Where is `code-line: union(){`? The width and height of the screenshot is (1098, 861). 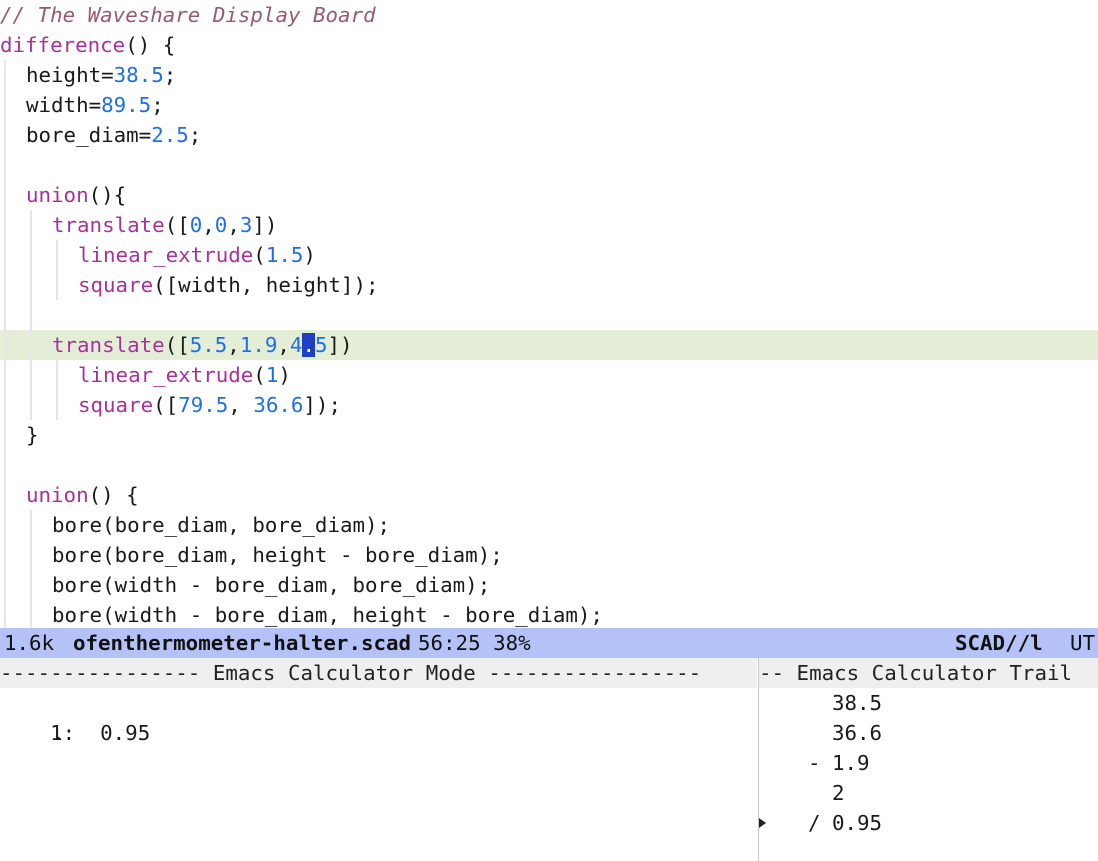
code-line: union(){ is located at coordinates (549, 195).